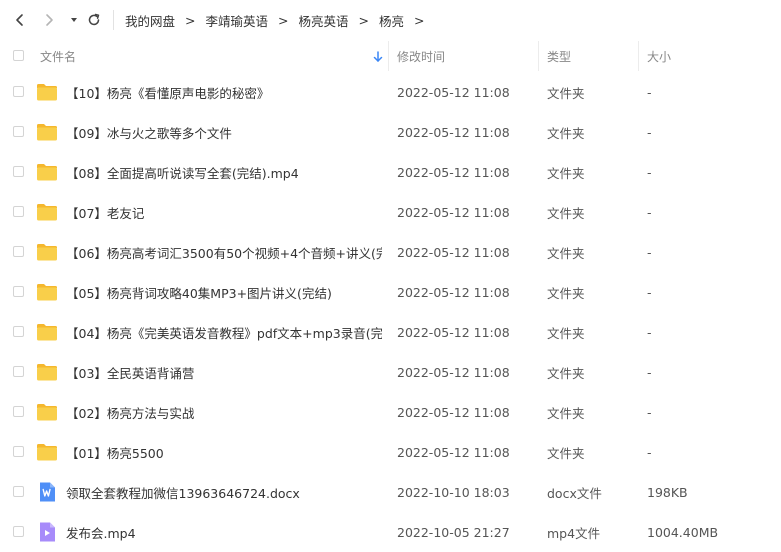 This screenshot has width=781, height=552. I want to click on file-name: 【03】全民英语背诵营, so click(224, 372).